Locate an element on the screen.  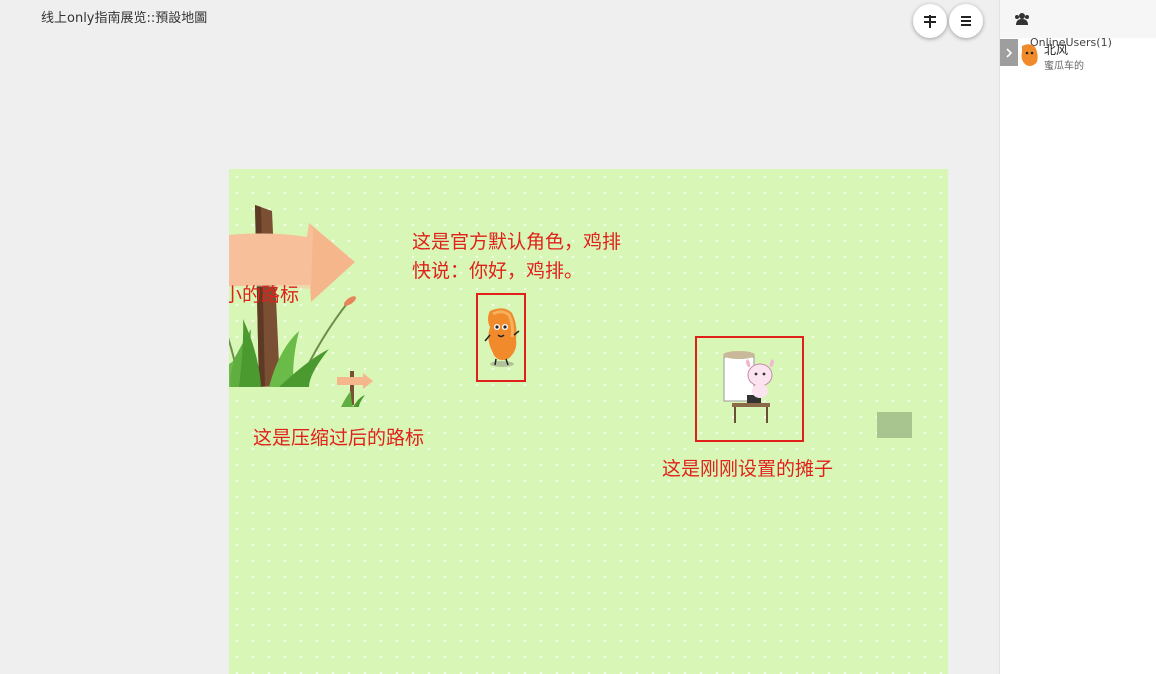
note-stall: 这是刚刚设置的摊子 is located at coordinates (748, 469).